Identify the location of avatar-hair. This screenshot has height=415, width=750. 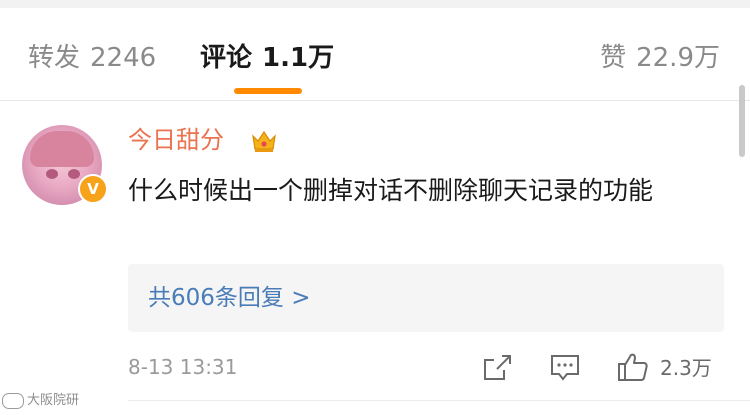
(62, 149).